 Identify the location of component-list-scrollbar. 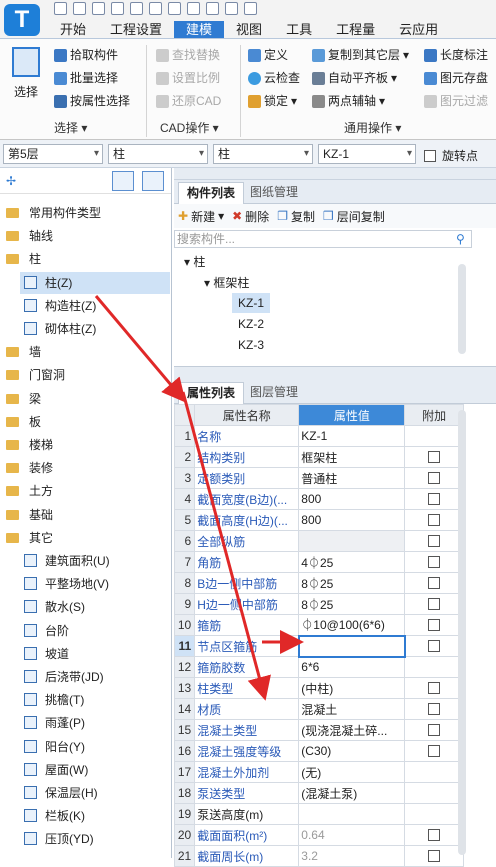
(462, 309).